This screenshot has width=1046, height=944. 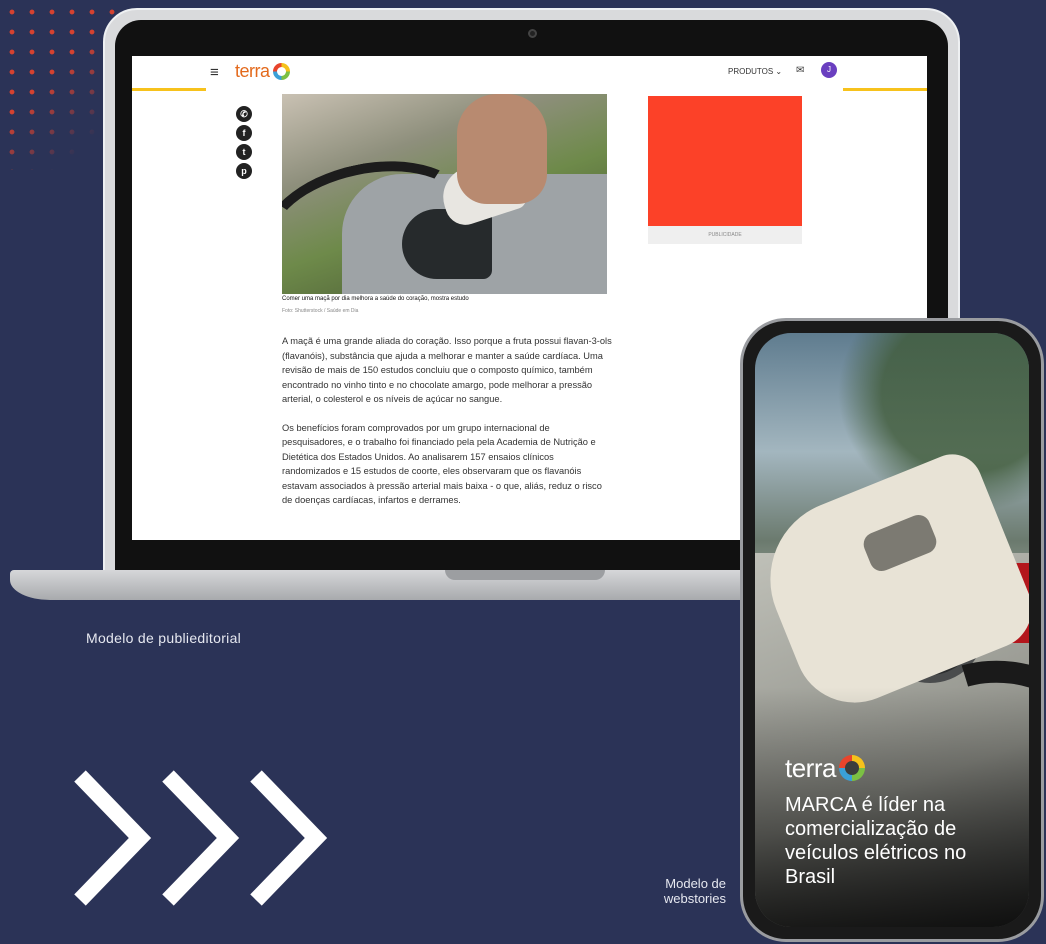 What do you see at coordinates (829, 70) in the screenshot?
I see `avatar: J` at bounding box center [829, 70].